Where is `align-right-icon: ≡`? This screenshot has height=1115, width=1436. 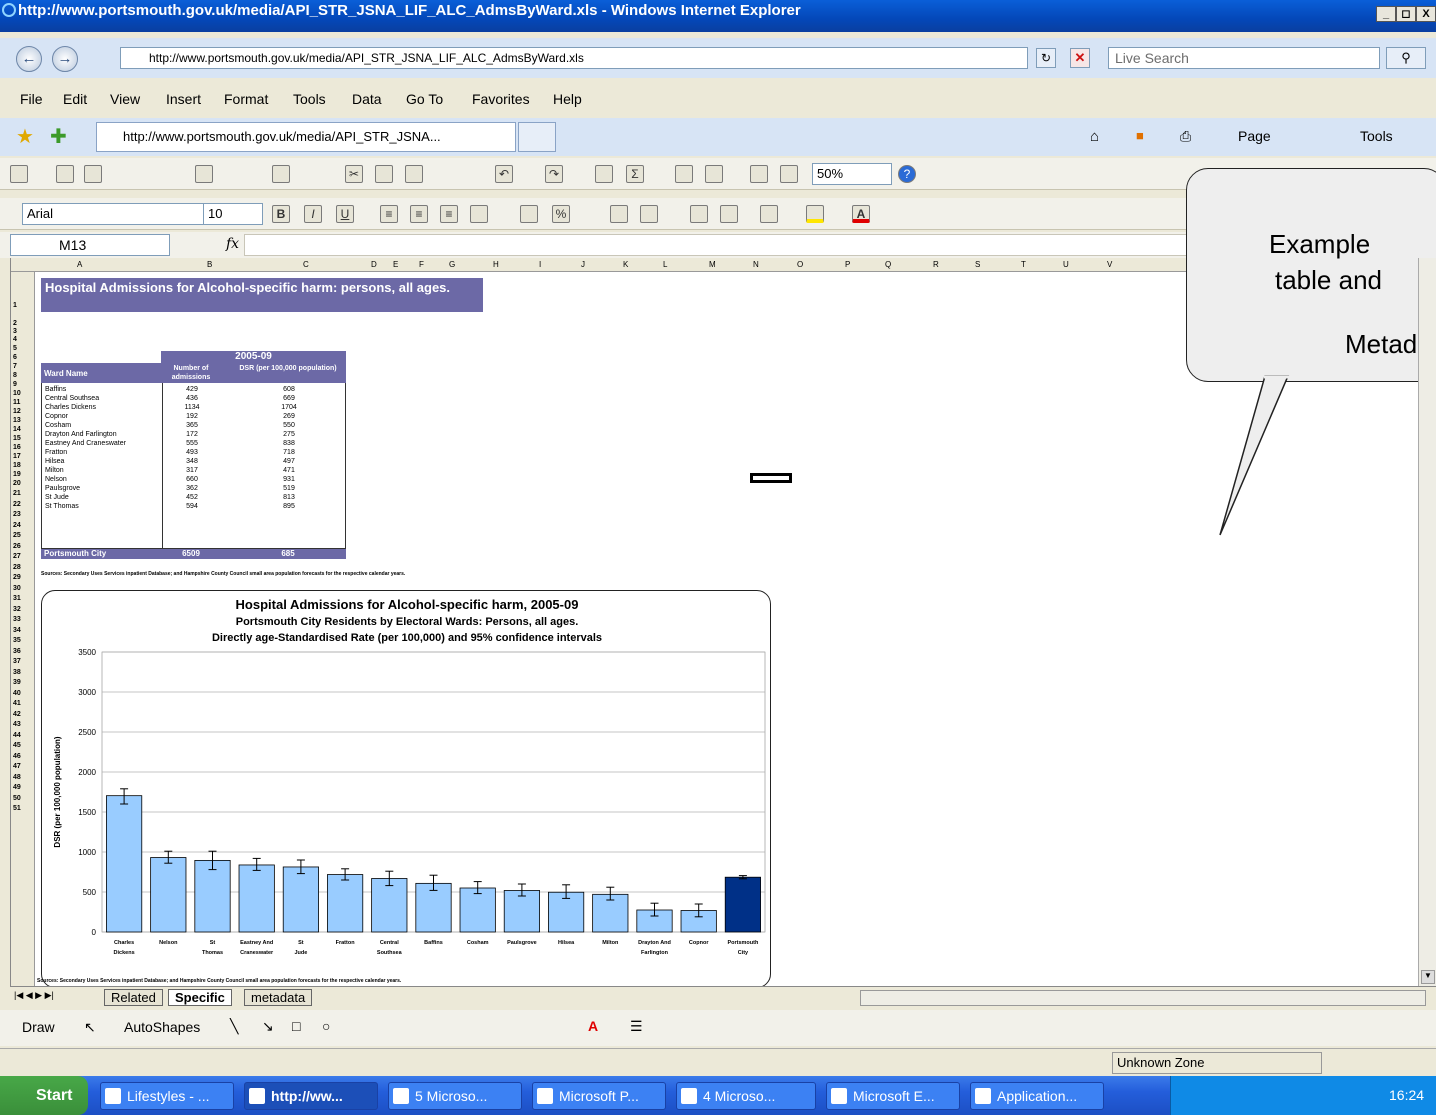 align-right-icon: ≡ is located at coordinates (449, 214).